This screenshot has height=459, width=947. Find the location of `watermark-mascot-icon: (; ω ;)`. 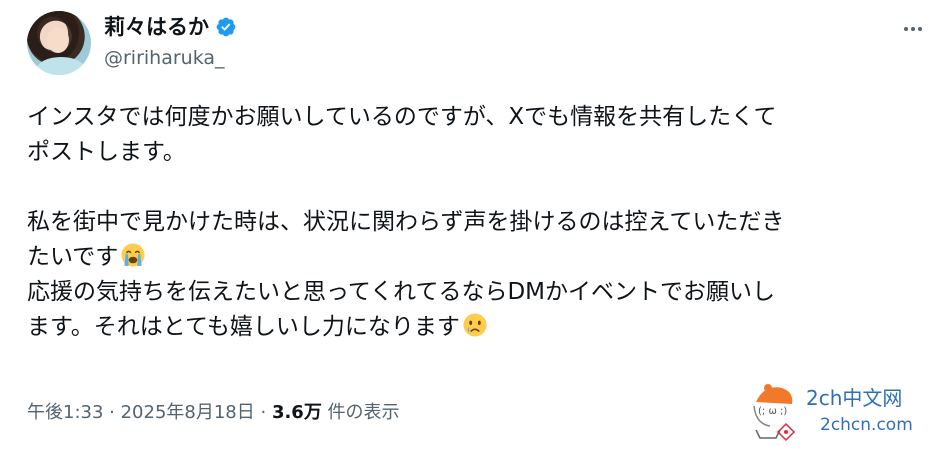

watermark-mascot-icon: (; ω ;) is located at coordinates (774, 413).